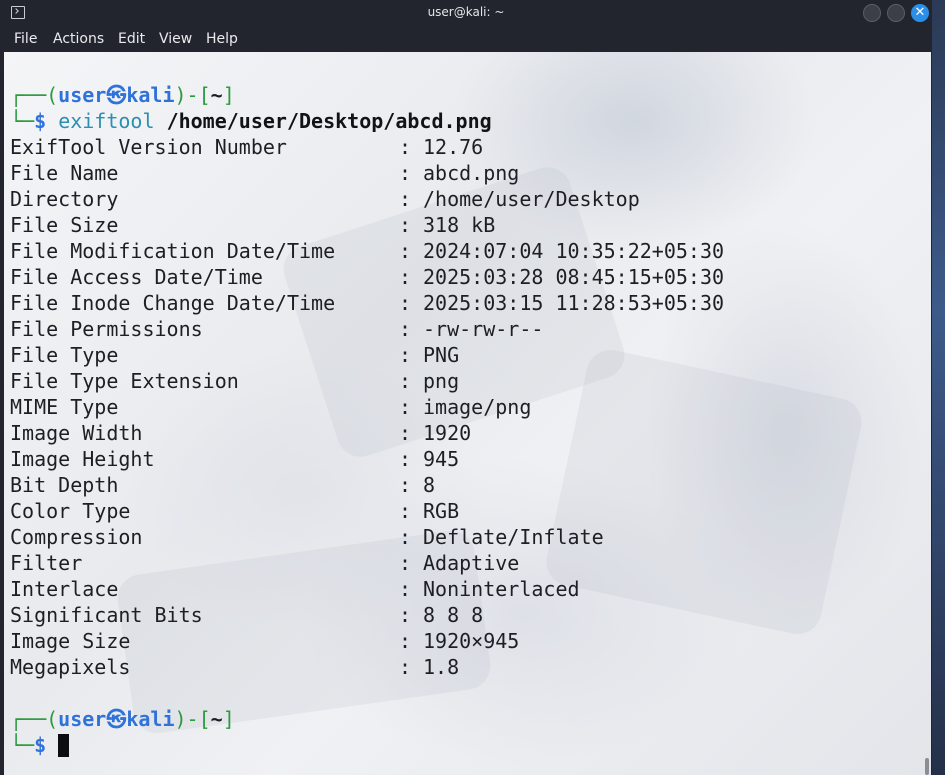  I want to click on output-key: Image Height, so click(82, 459).